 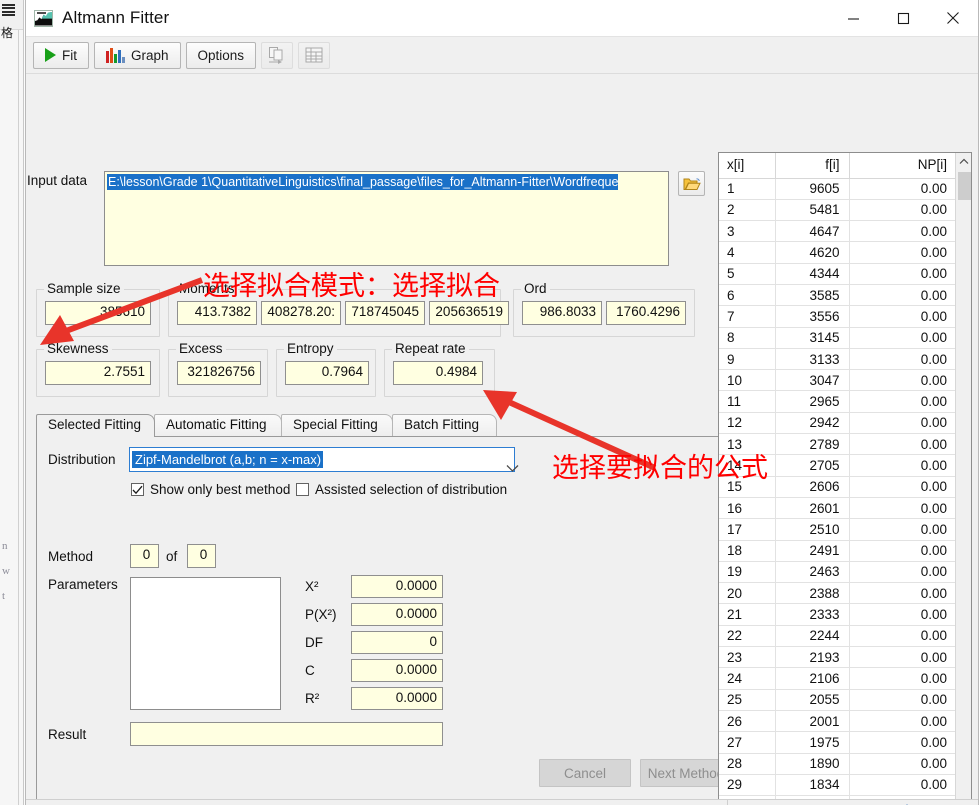 I want to click on table-cell: 10, so click(x=747, y=380).